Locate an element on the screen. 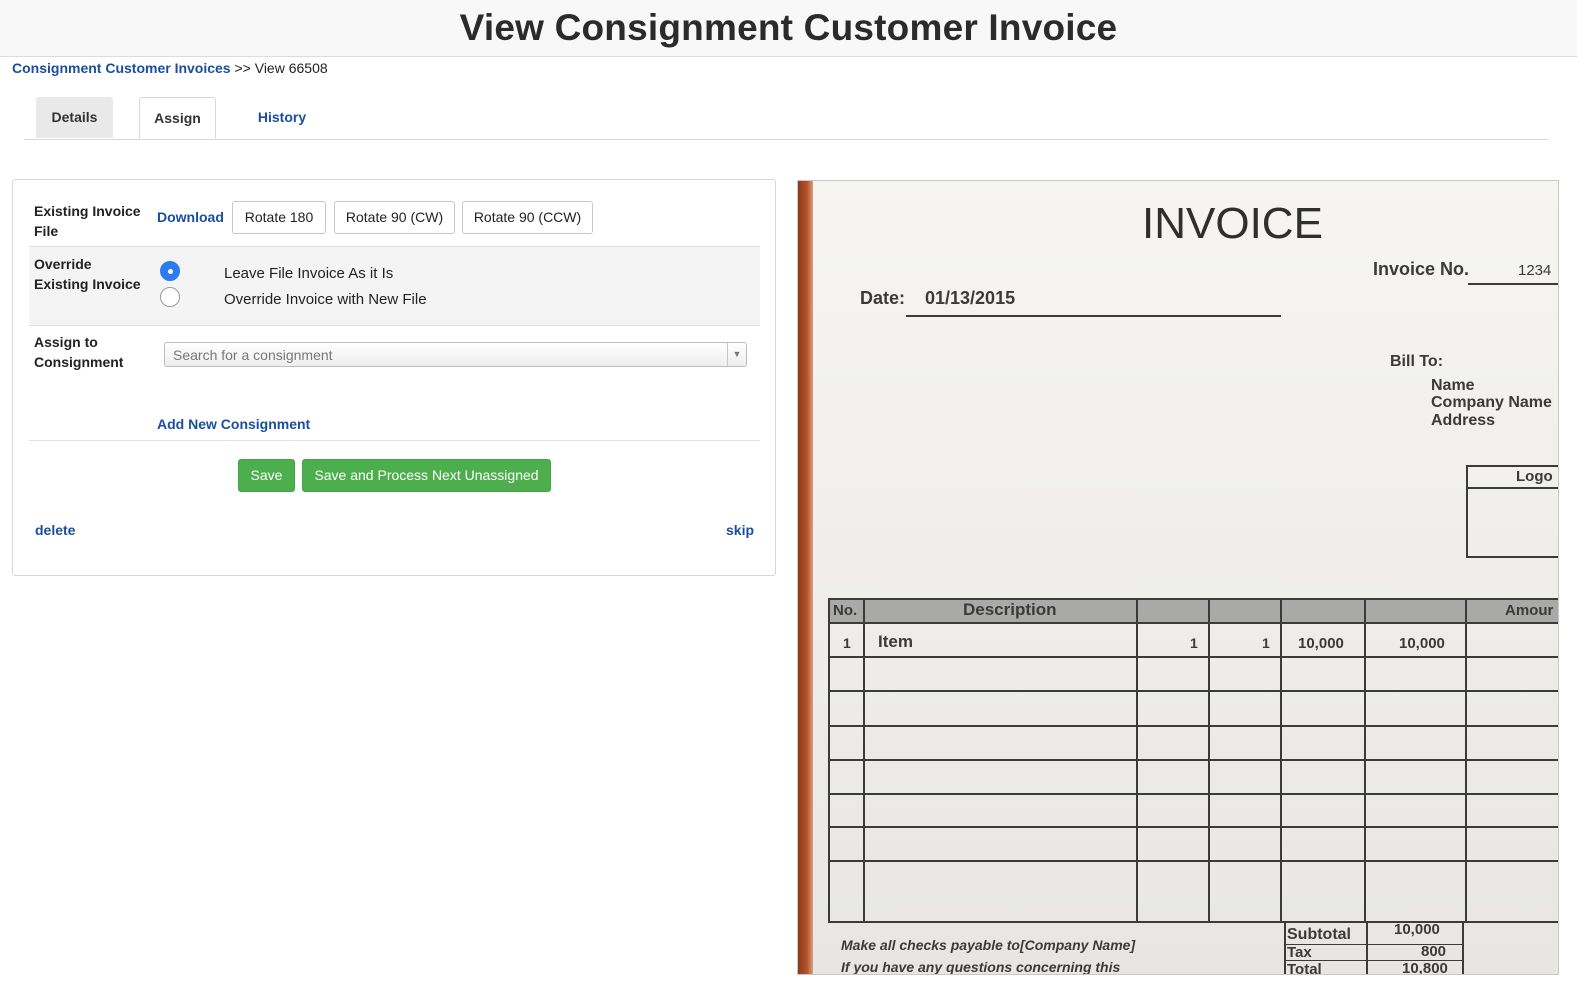  tax-value: 800 is located at coordinates (1434, 951).